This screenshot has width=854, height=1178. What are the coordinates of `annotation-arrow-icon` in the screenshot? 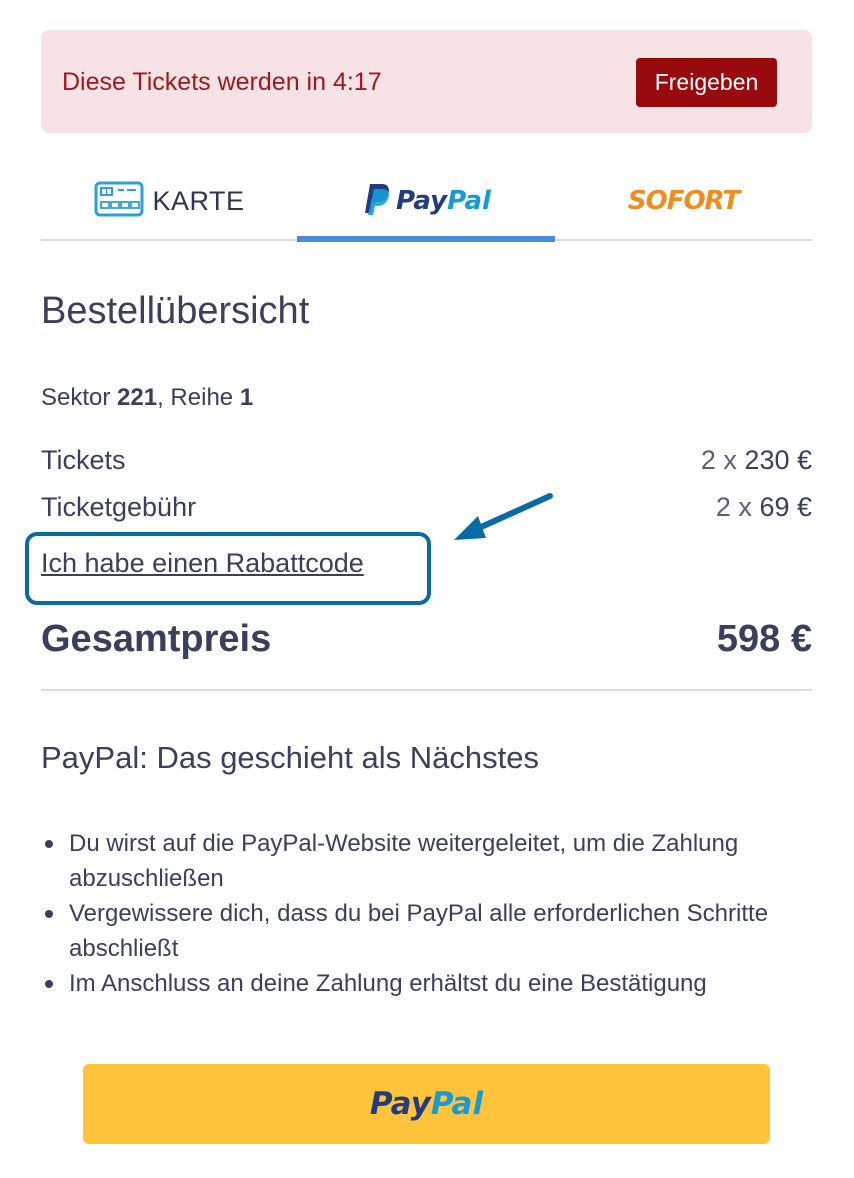 It's located at (503, 516).